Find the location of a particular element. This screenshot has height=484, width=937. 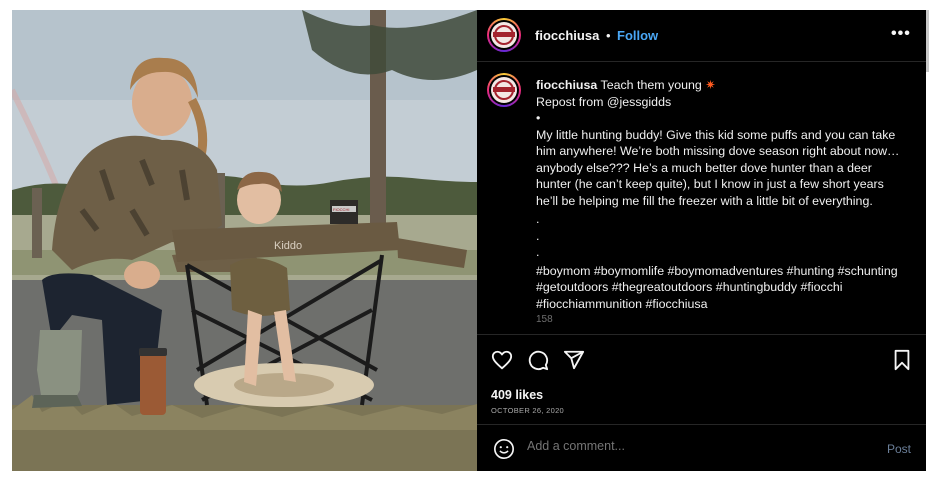

caption-avatar is located at coordinates (504, 90).